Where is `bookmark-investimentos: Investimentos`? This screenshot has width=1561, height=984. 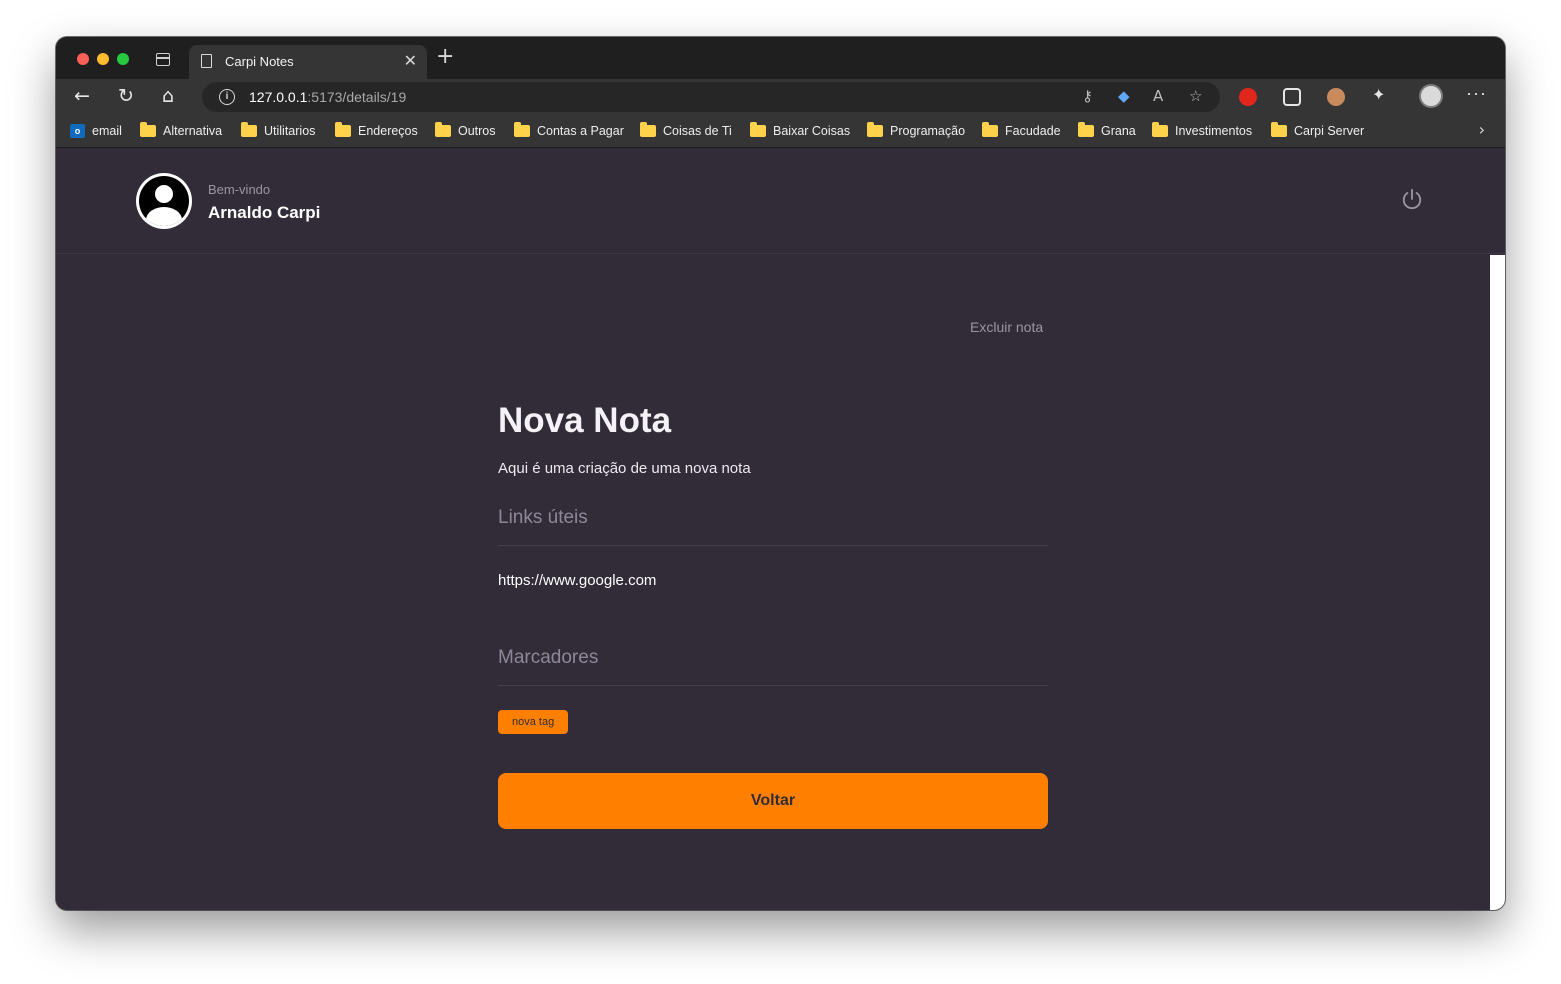
bookmark-investimentos: Investimentos is located at coordinates (1202, 131).